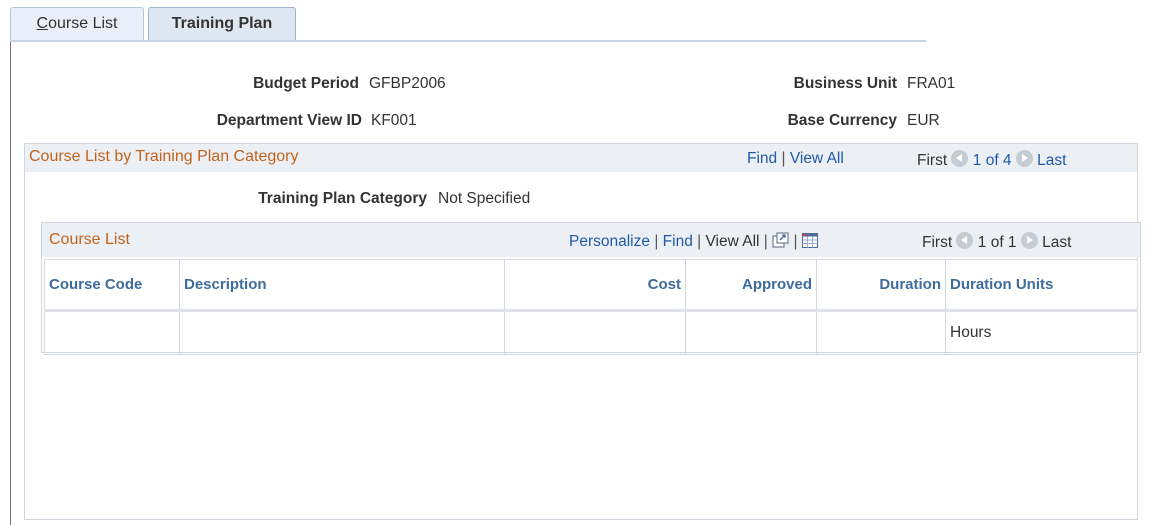 This screenshot has height=525, width=1151. I want to click on column-header-approved: Approved, so click(751, 285).